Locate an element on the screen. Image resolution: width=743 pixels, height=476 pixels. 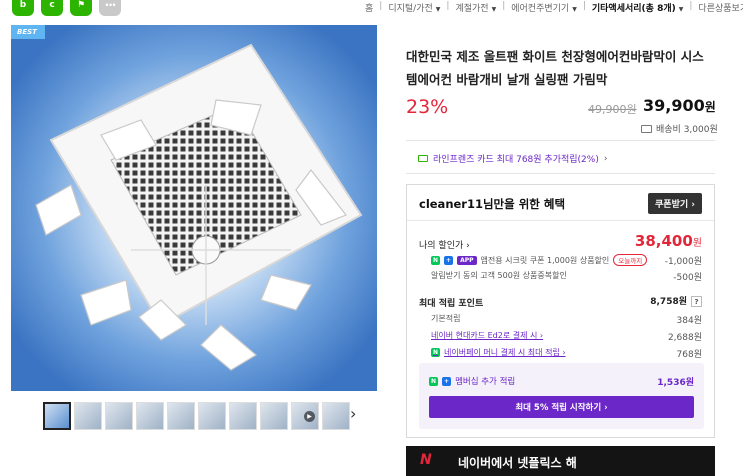
bookmark-share-icon: ⚑ is located at coordinates (81, 8).